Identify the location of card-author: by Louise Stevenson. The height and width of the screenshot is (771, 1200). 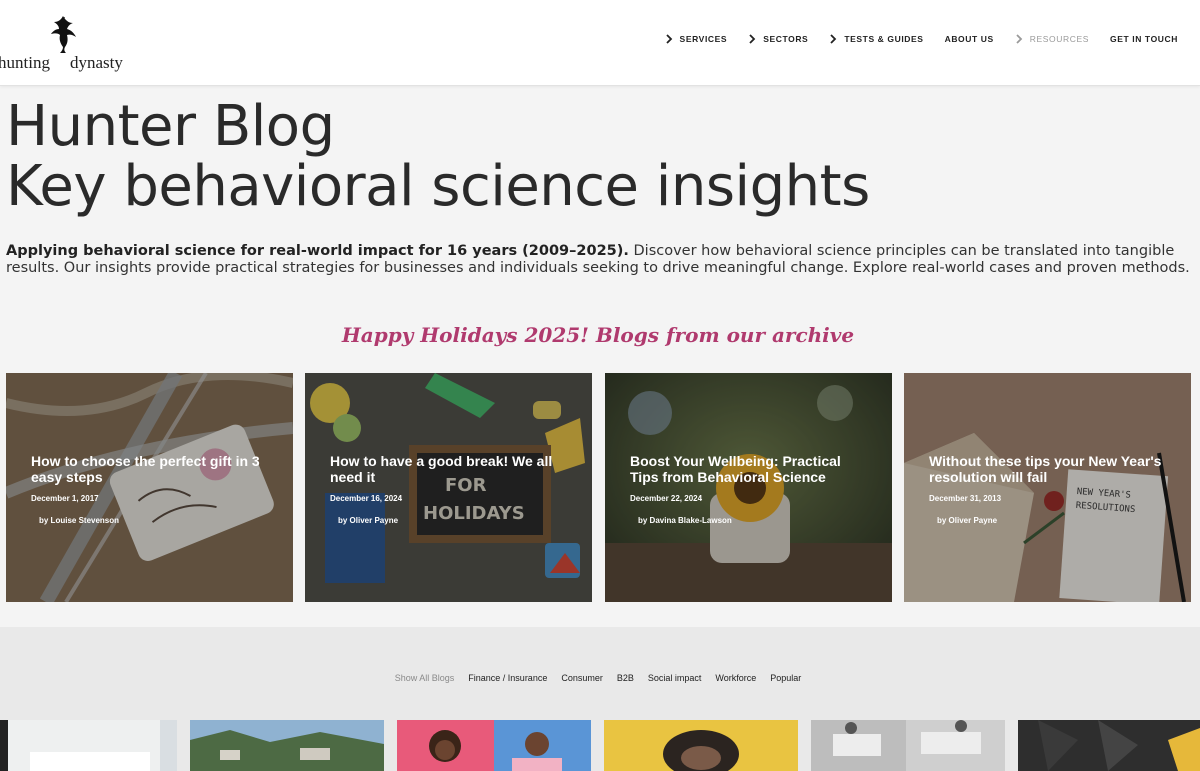
(79, 520).